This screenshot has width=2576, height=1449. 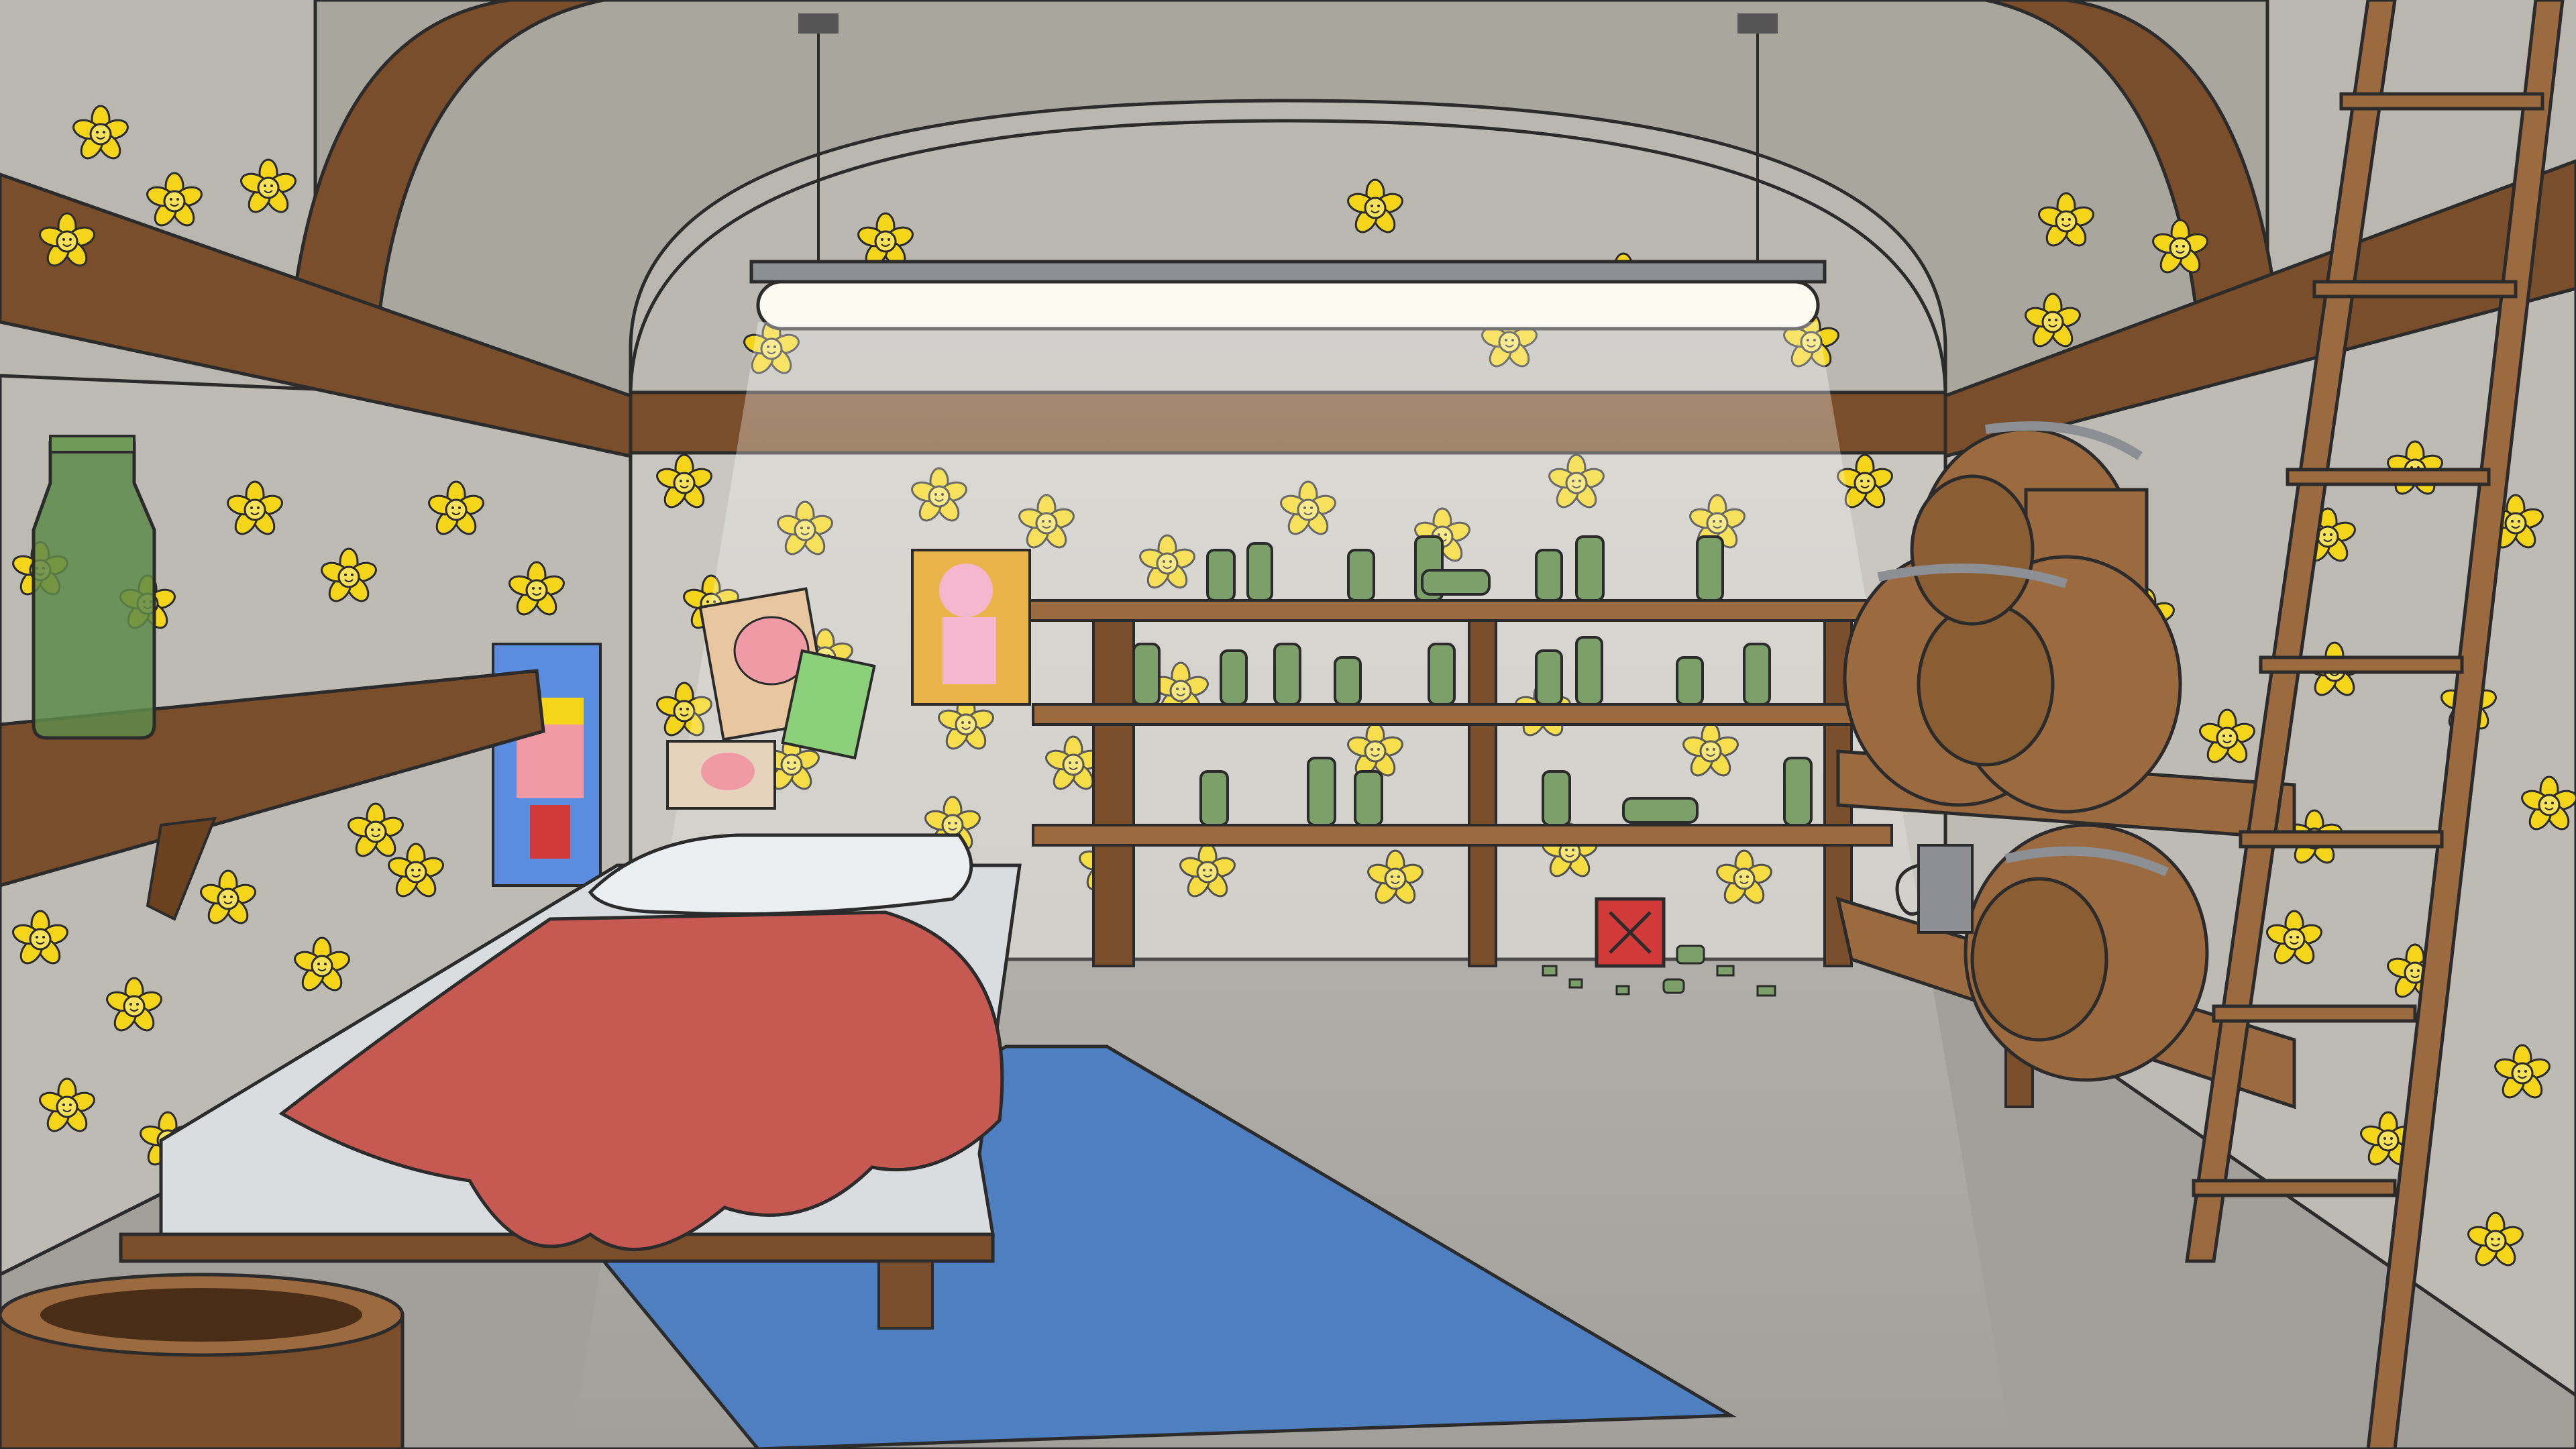 What do you see at coordinates (1630, 932) in the screenshot?
I see `gas-can` at bounding box center [1630, 932].